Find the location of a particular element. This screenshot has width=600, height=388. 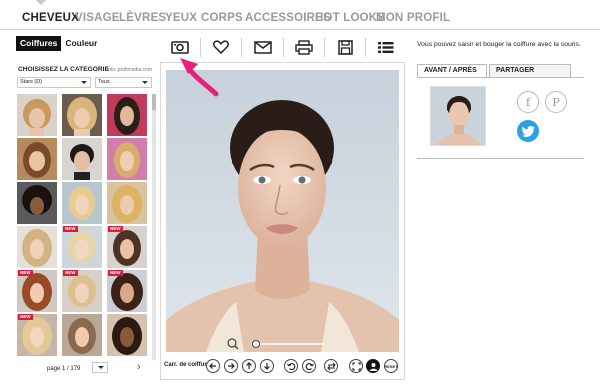

zoom-slider-handle is located at coordinates (256, 344).